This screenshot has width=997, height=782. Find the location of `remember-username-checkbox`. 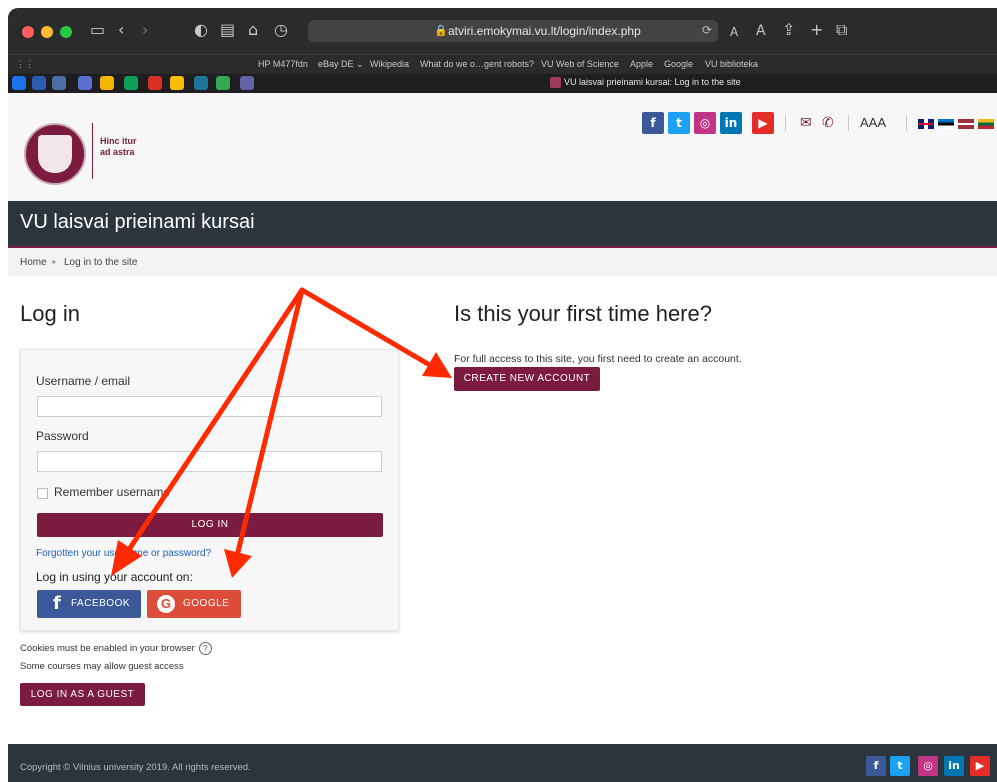

remember-username-checkbox is located at coordinates (42, 493).